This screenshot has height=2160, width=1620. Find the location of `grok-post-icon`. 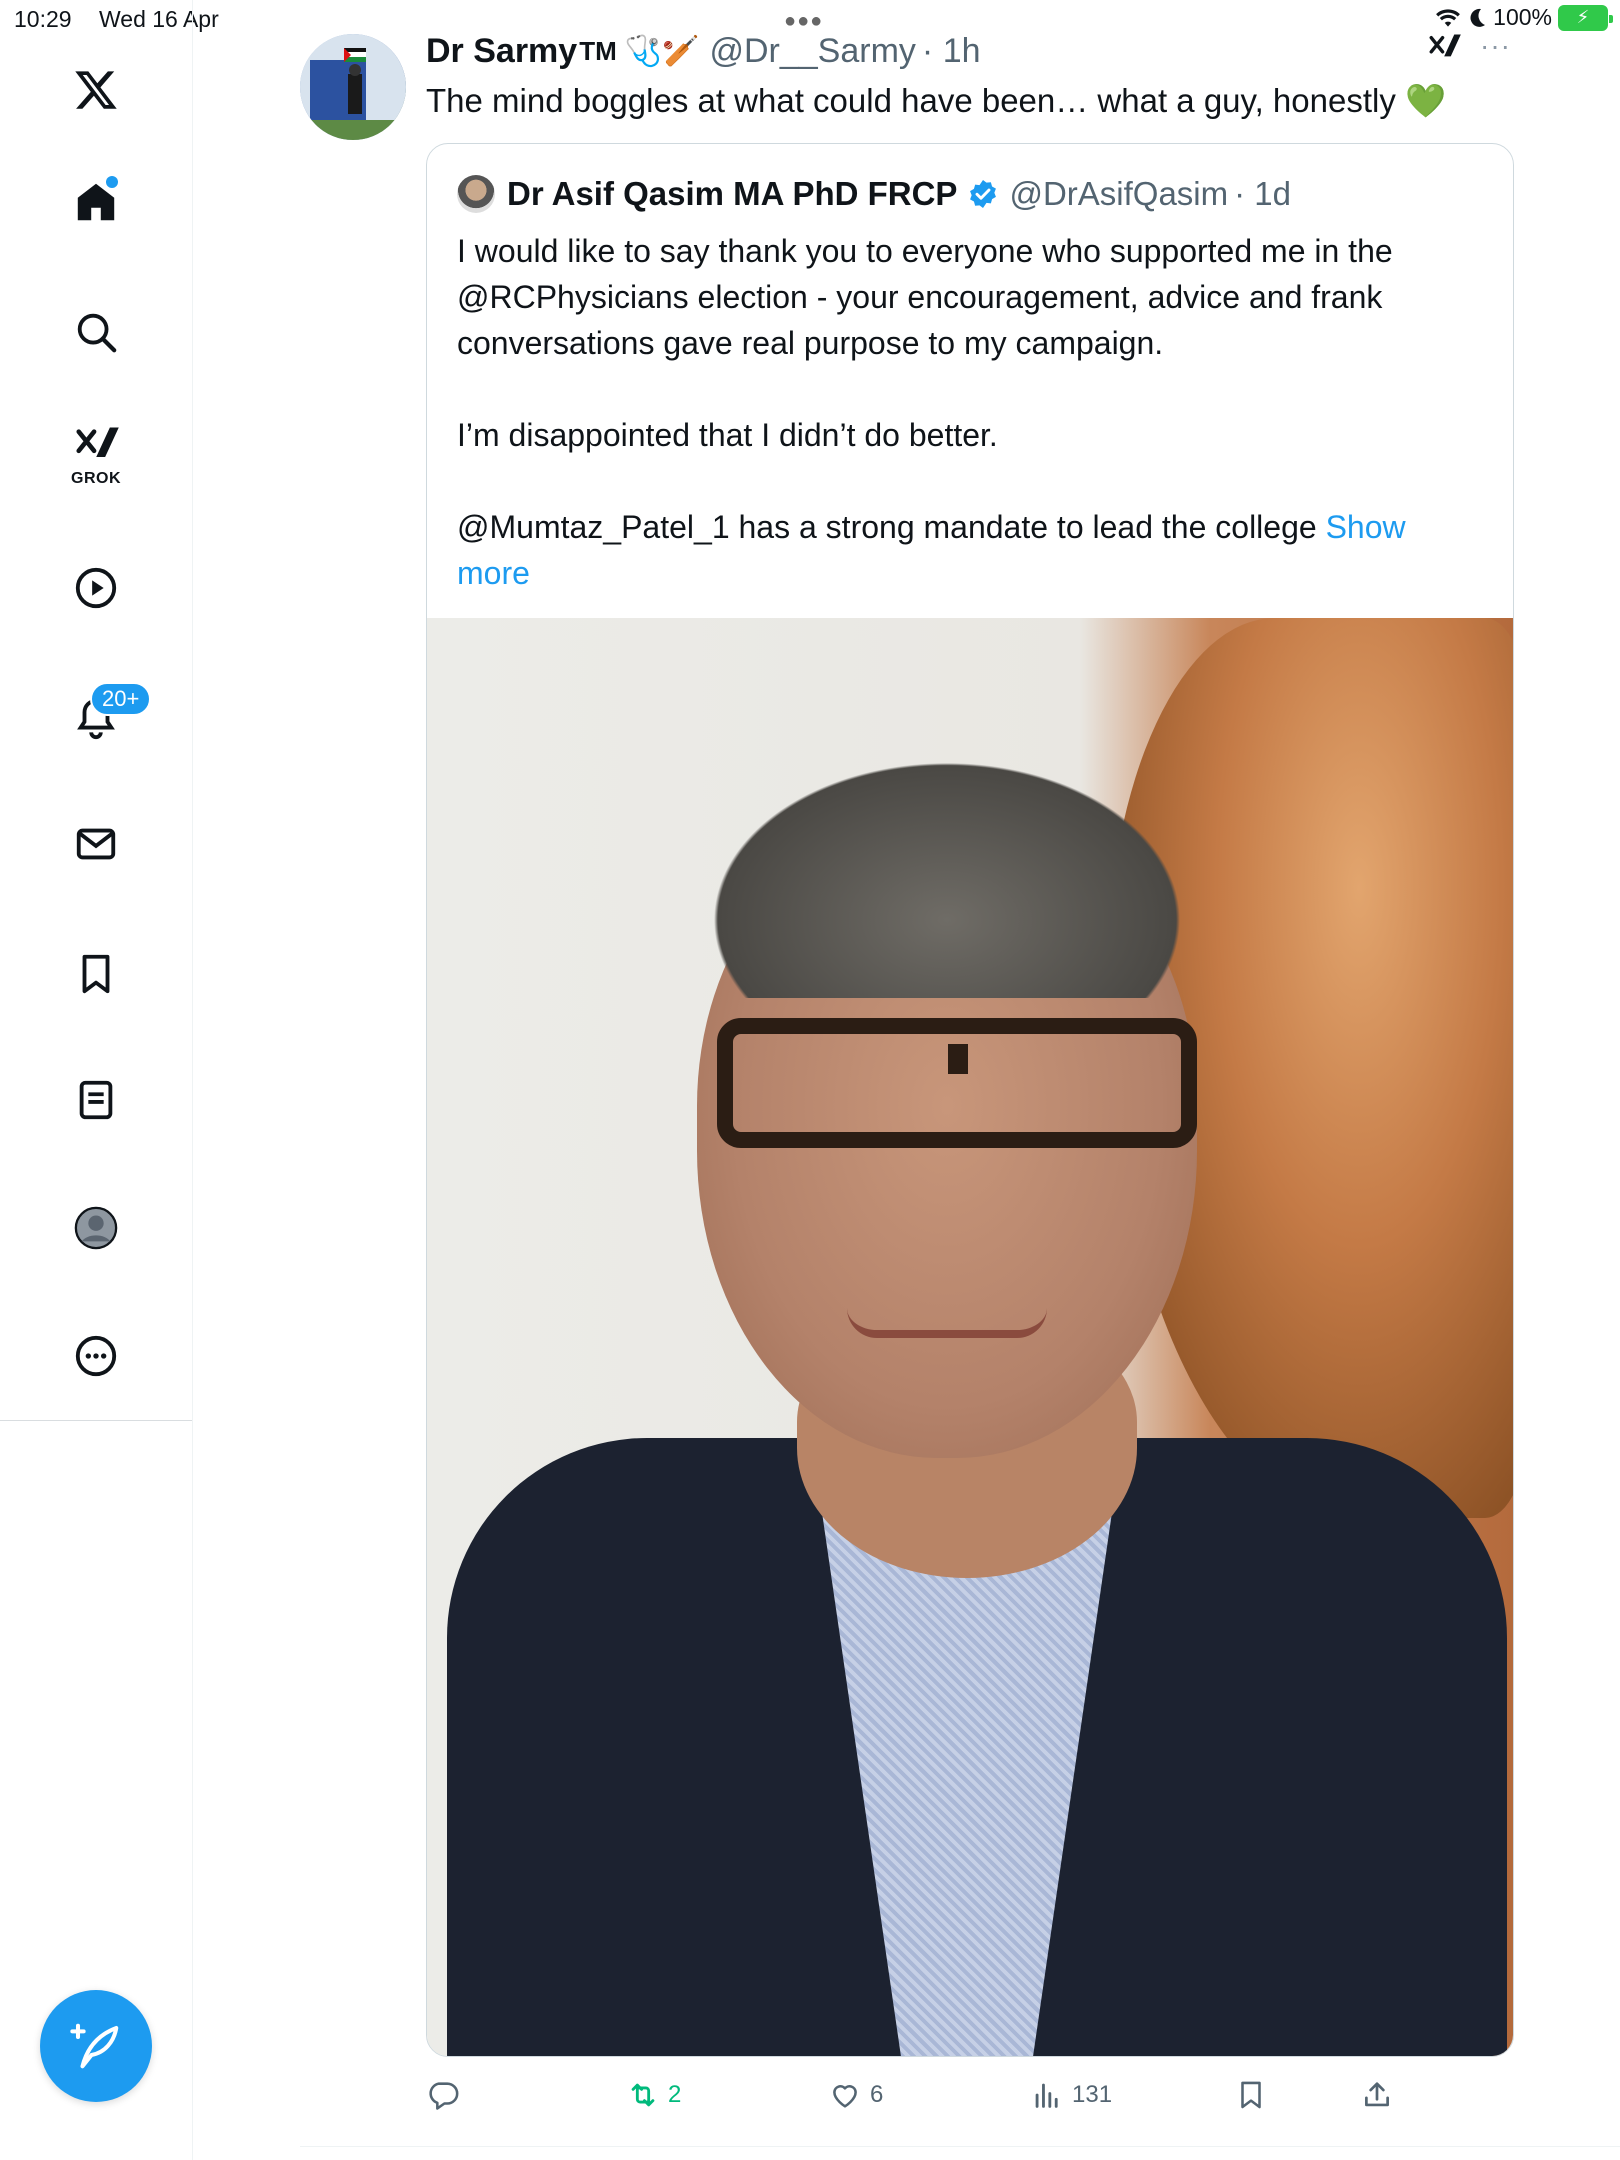

grok-post-icon is located at coordinates (1444, 53).